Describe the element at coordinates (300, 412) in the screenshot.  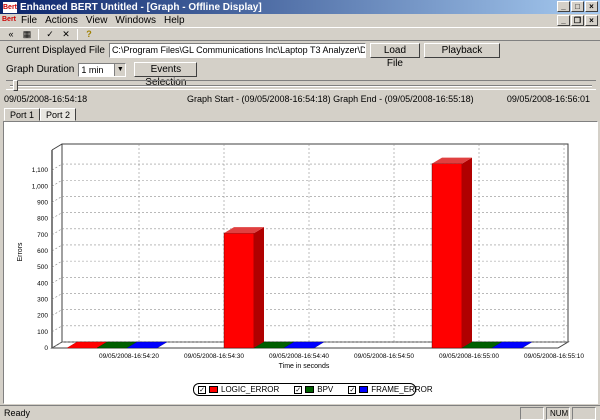
I see `status-bar: Ready NUM` at that location.